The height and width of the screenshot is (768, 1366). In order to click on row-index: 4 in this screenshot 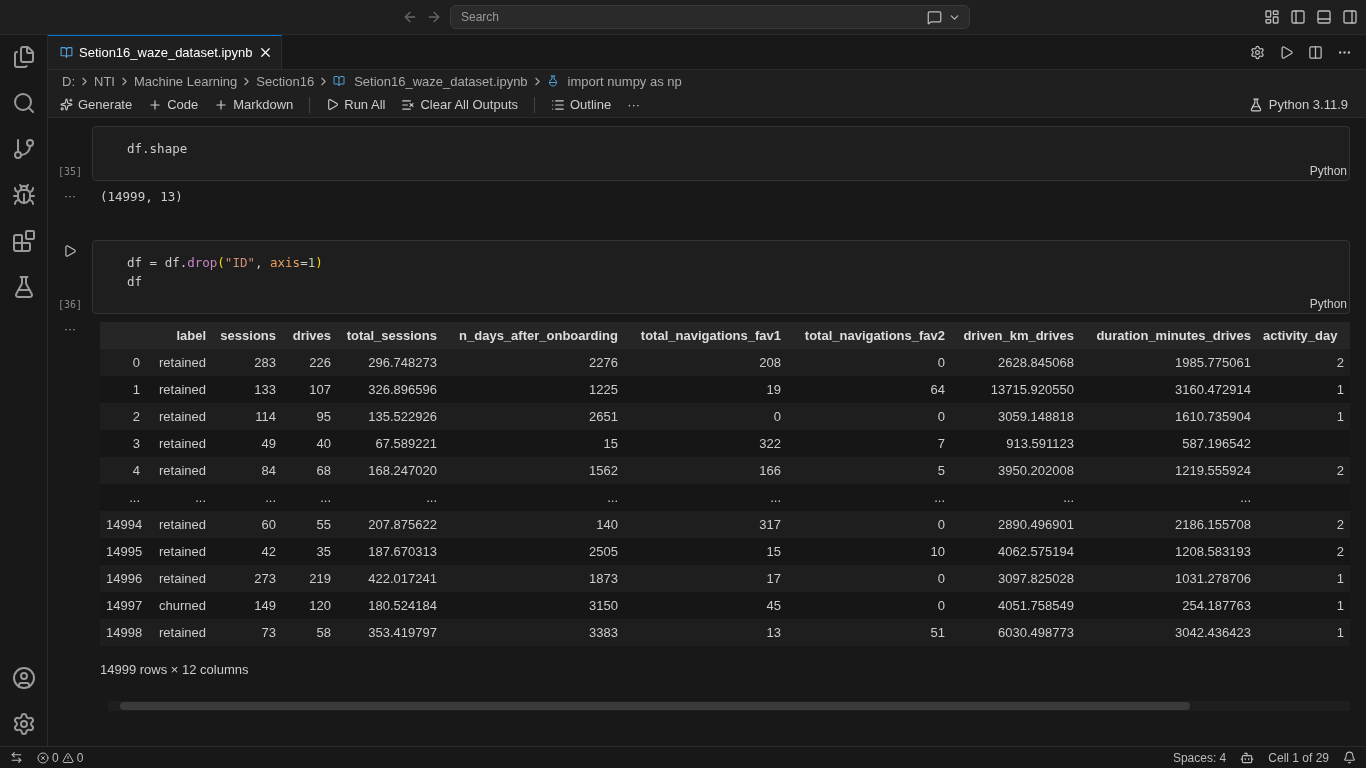, I will do `click(123, 470)`.